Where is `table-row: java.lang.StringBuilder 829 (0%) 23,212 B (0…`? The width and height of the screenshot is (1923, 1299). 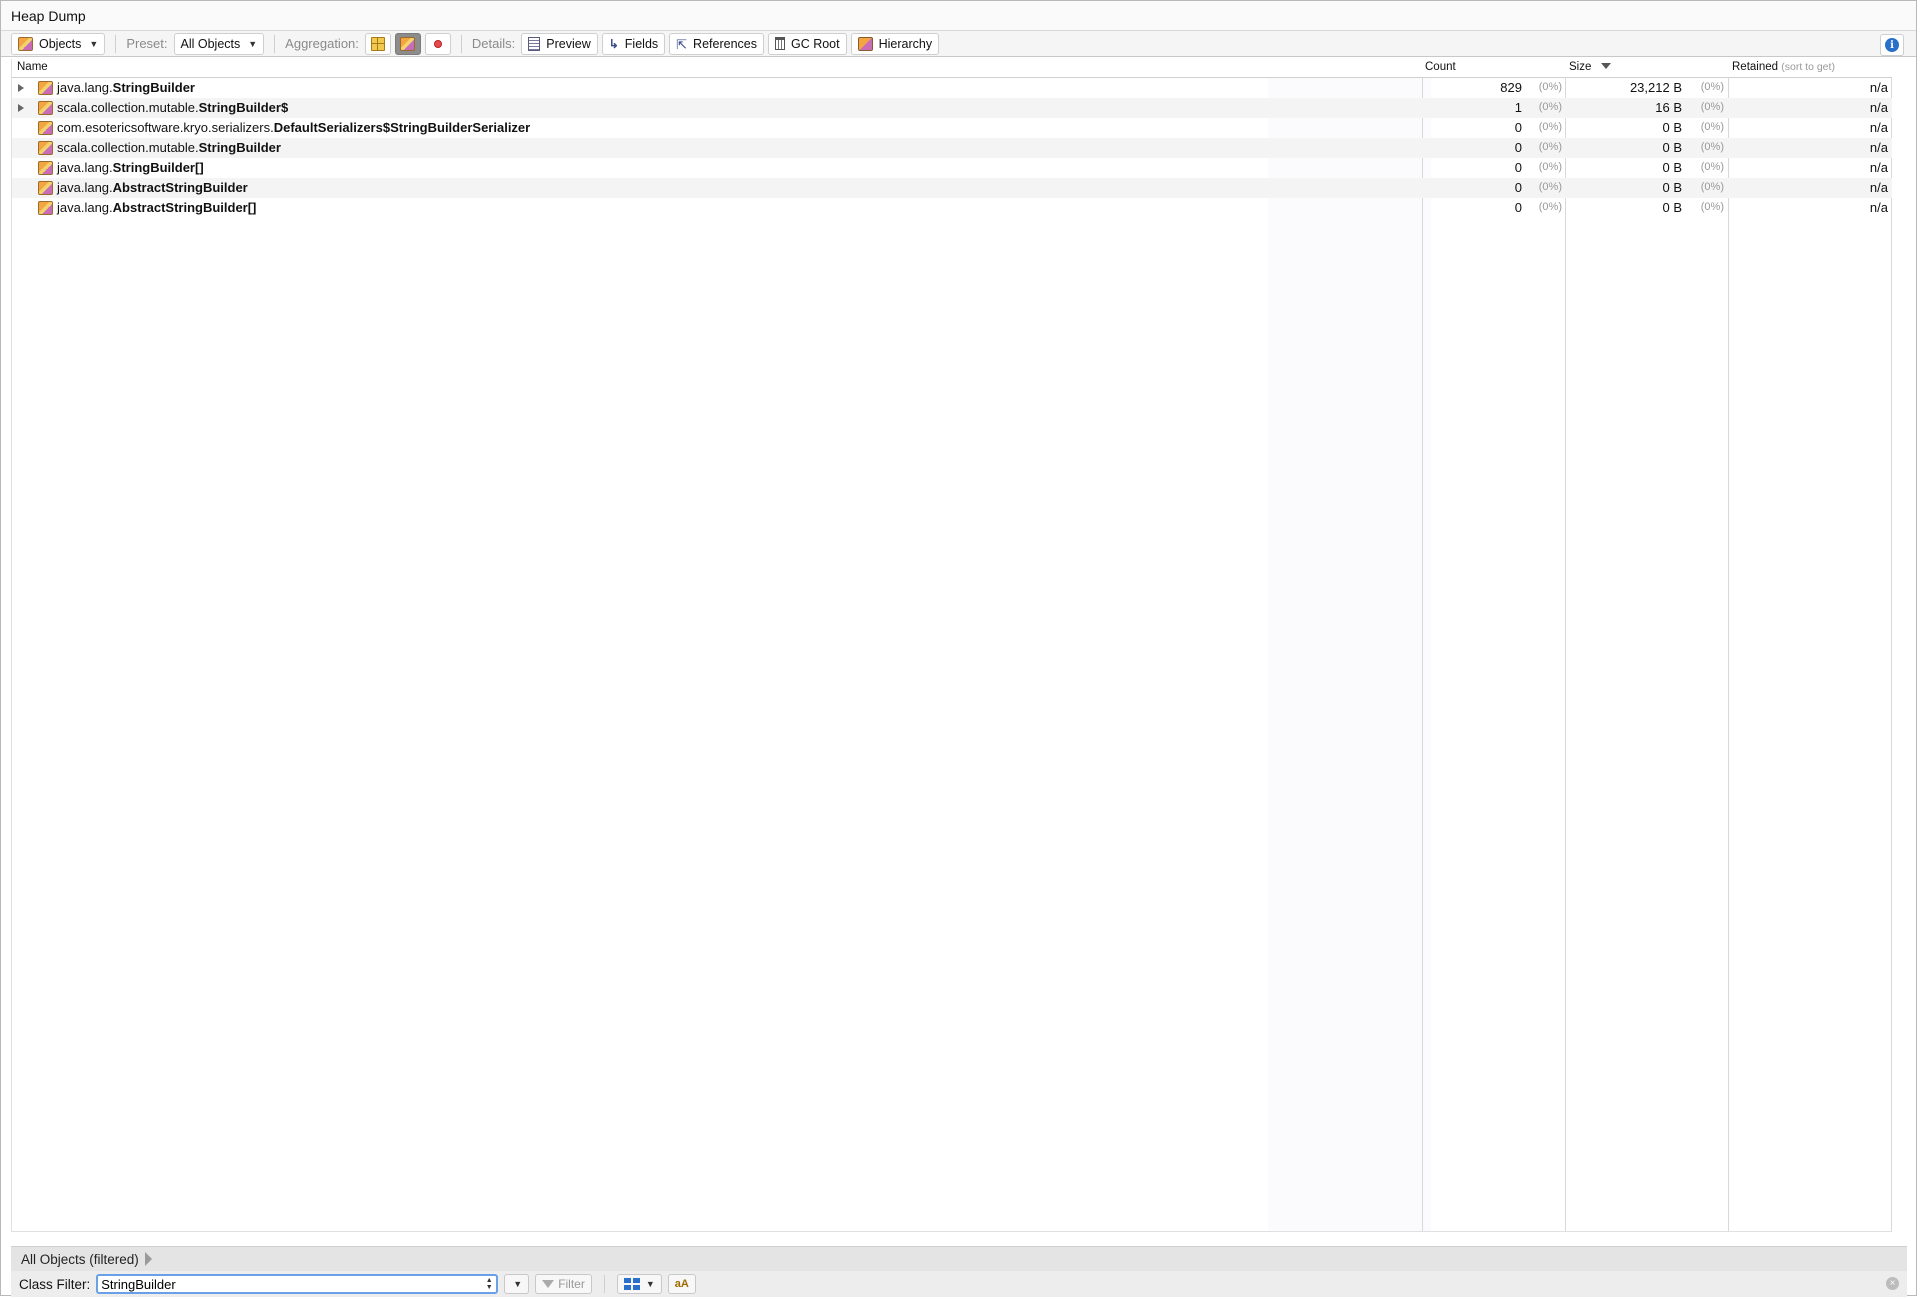
table-row: java.lang.StringBuilder 829 (0%) 23,212 B (0… is located at coordinates (952, 88).